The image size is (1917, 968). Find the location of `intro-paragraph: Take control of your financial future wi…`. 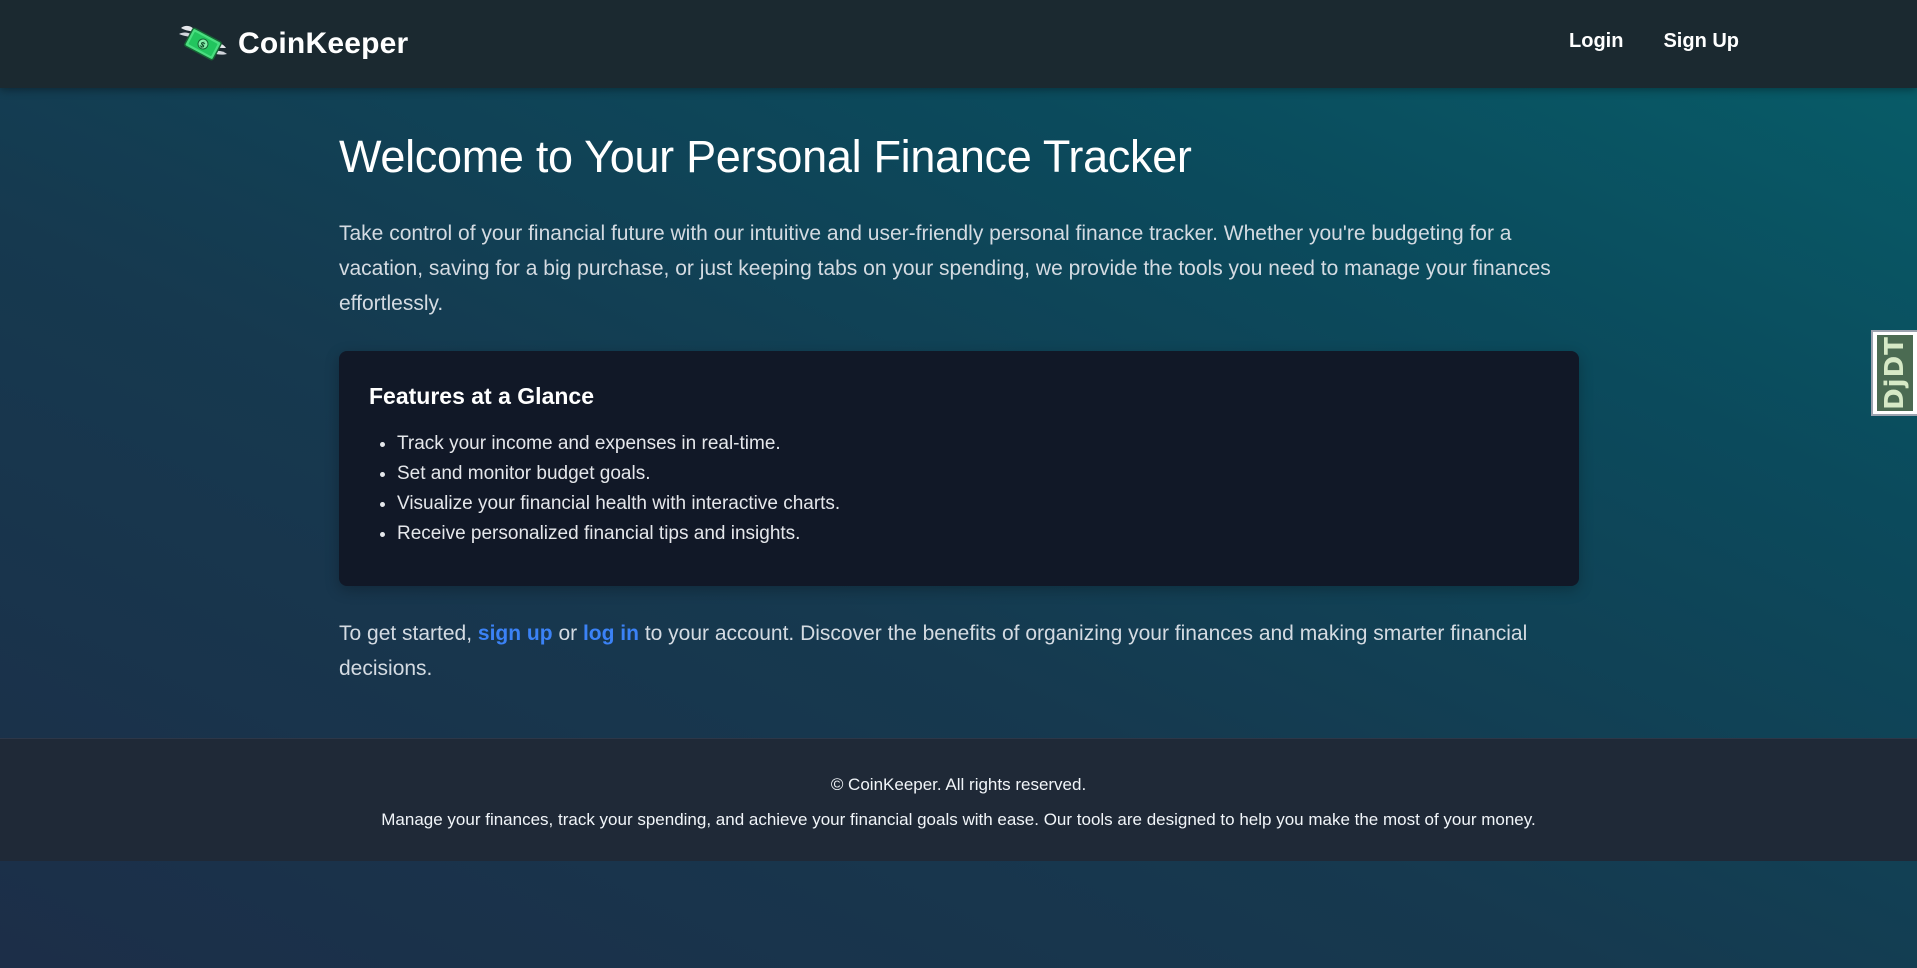

intro-paragraph: Take control of your financial future wi… is located at coordinates (945, 268).